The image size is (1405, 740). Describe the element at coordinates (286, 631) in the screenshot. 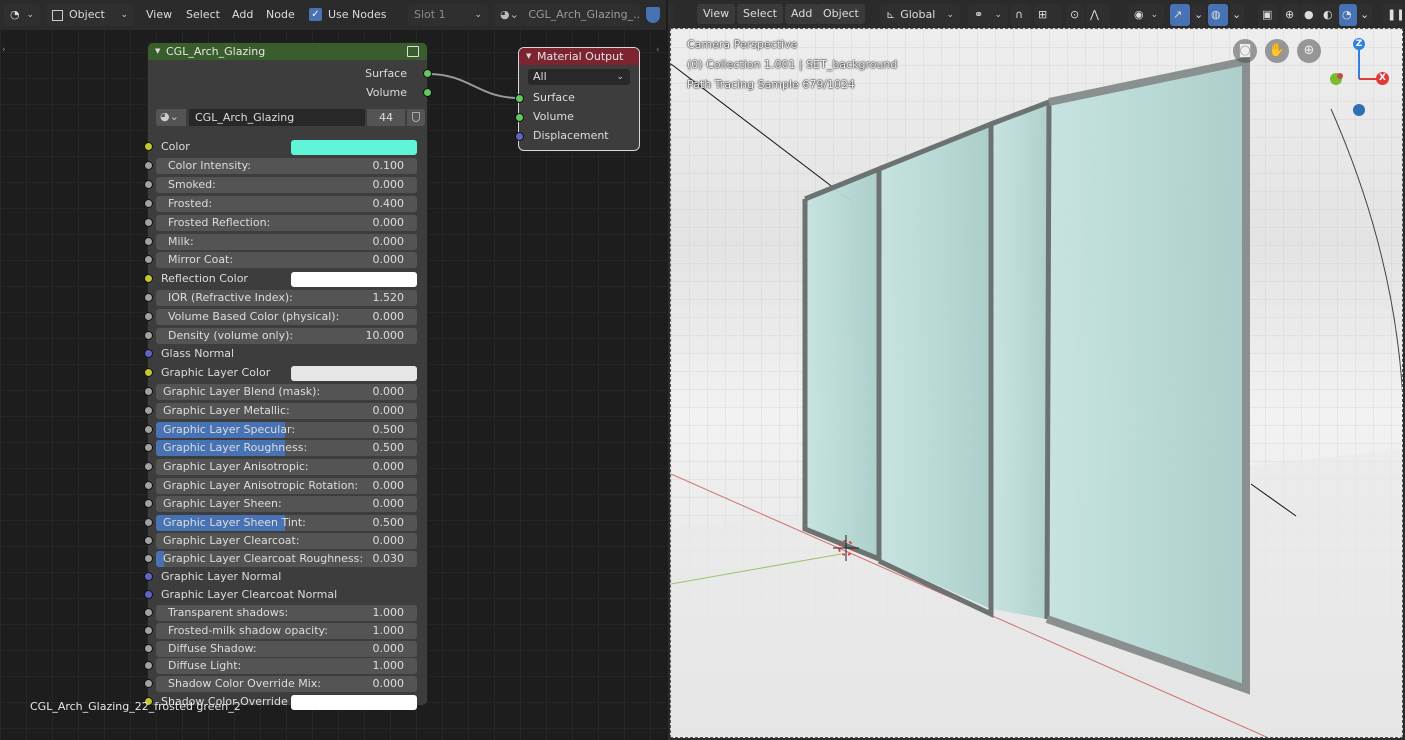

I see `frosted-milk-shadow-opacity-field: Frosted-milk shadow opacity: 1.000` at that location.